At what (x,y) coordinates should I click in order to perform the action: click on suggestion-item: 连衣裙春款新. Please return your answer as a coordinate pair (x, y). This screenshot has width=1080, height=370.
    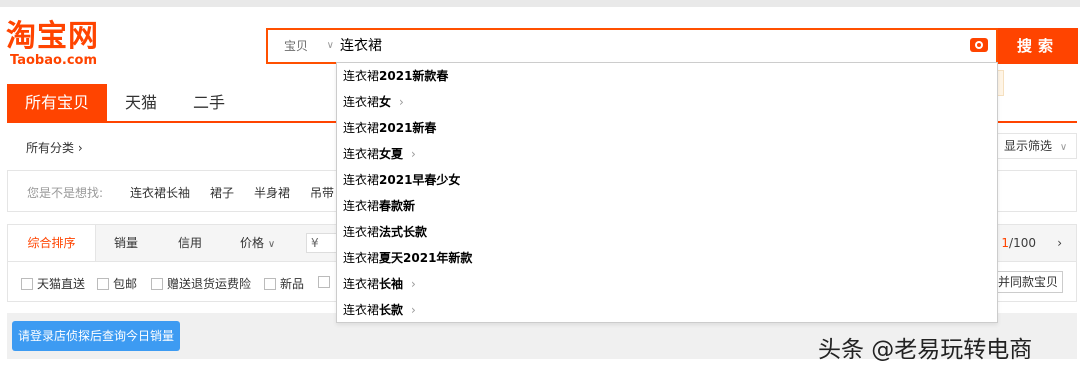
    Looking at the image, I should click on (379, 206).